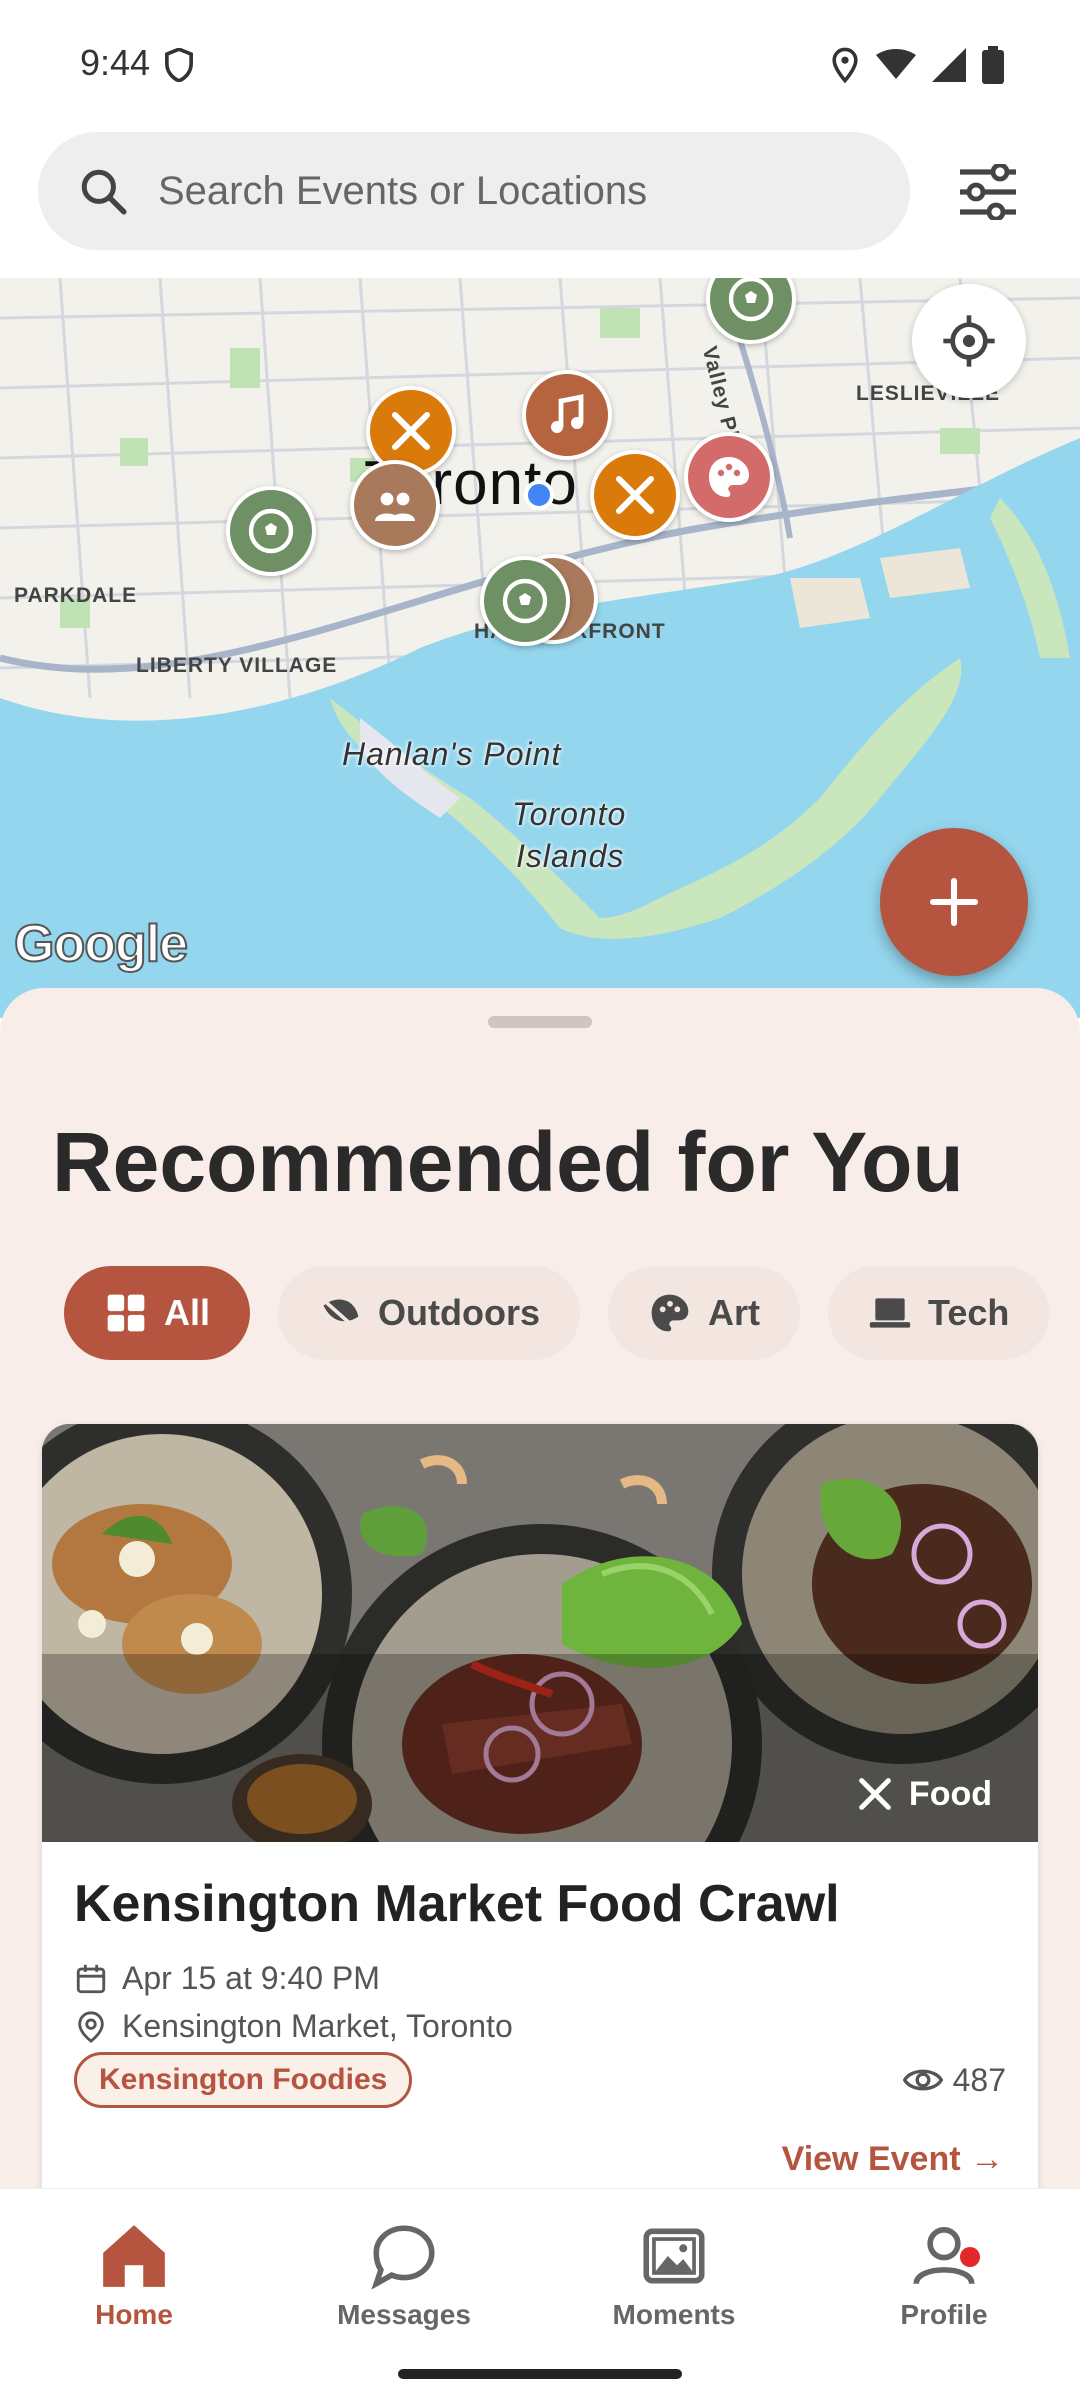  I want to click on nav-moments: Moments, so click(674, 2275).